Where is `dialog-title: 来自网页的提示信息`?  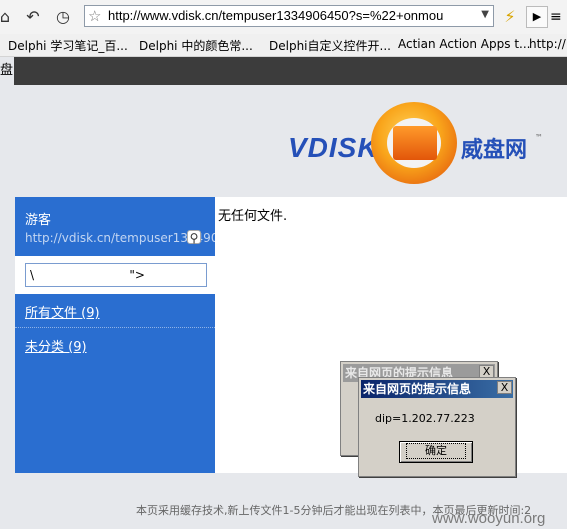 dialog-title: 来自网页的提示信息 is located at coordinates (437, 389).